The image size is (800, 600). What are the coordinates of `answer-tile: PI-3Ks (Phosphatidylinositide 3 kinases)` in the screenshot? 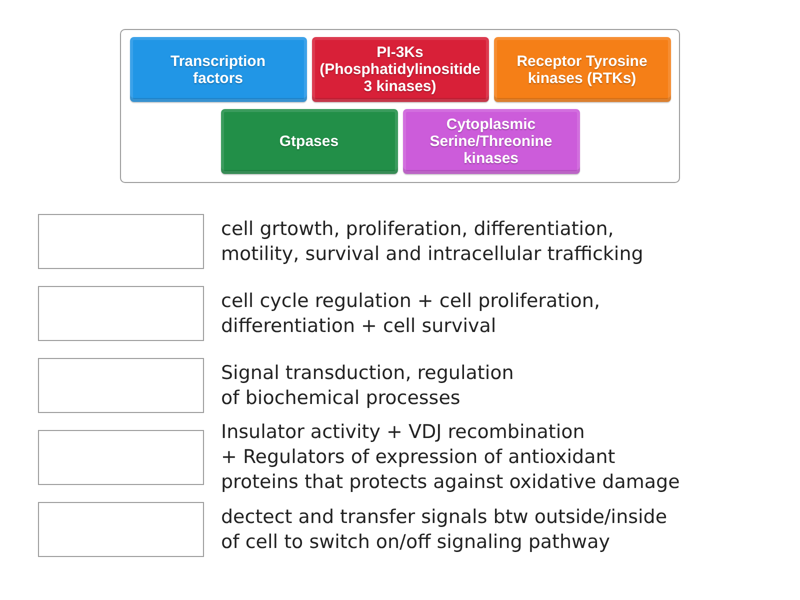 It's located at (400, 69).